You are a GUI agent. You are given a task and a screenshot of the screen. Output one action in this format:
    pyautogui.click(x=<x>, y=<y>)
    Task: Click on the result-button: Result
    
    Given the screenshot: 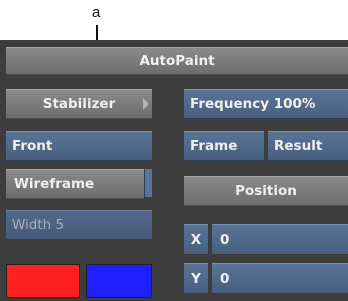 What is the action you would take?
    pyautogui.click(x=308, y=146)
    